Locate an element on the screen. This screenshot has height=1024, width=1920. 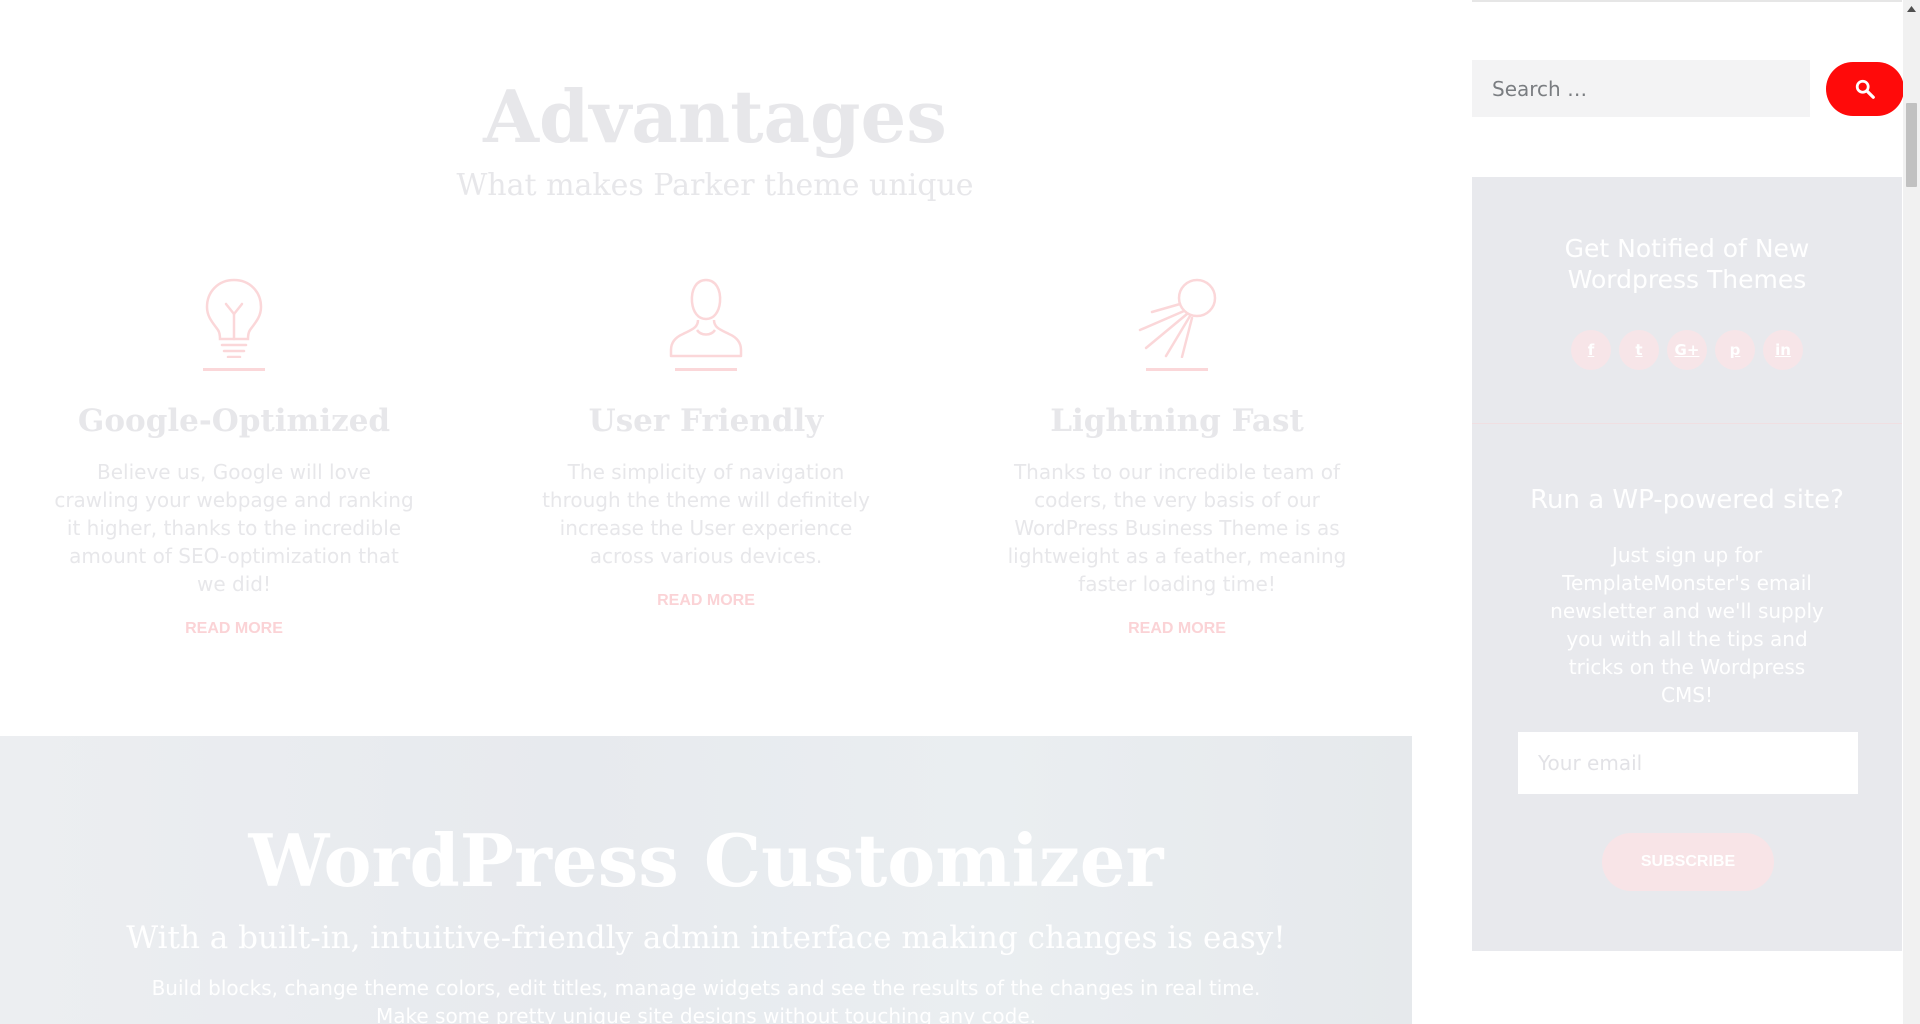
notify-title: Get Notified of New Wordpress Themes is located at coordinates (1687, 264).